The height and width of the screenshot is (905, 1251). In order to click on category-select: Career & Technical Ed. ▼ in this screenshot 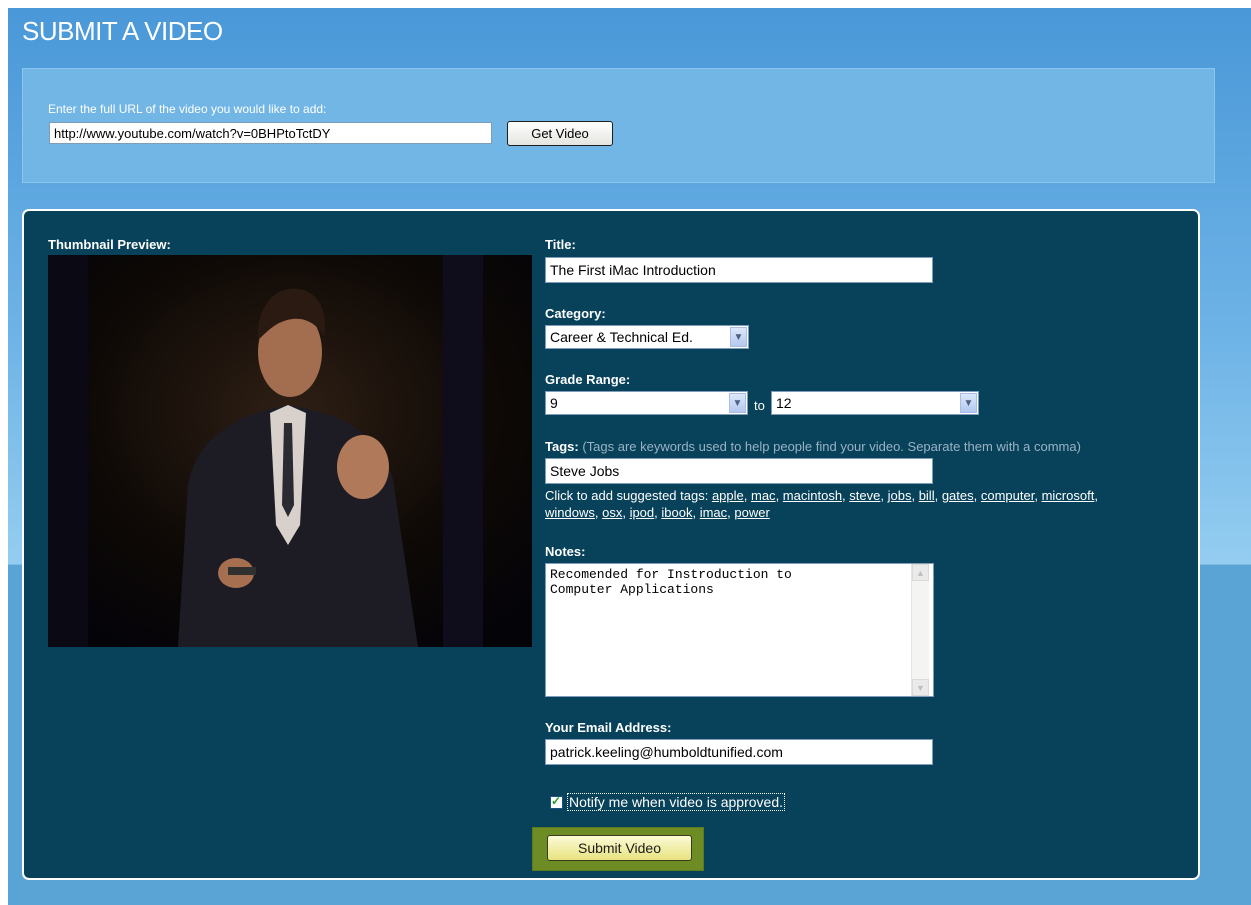, I will do `click(647, 337)`.